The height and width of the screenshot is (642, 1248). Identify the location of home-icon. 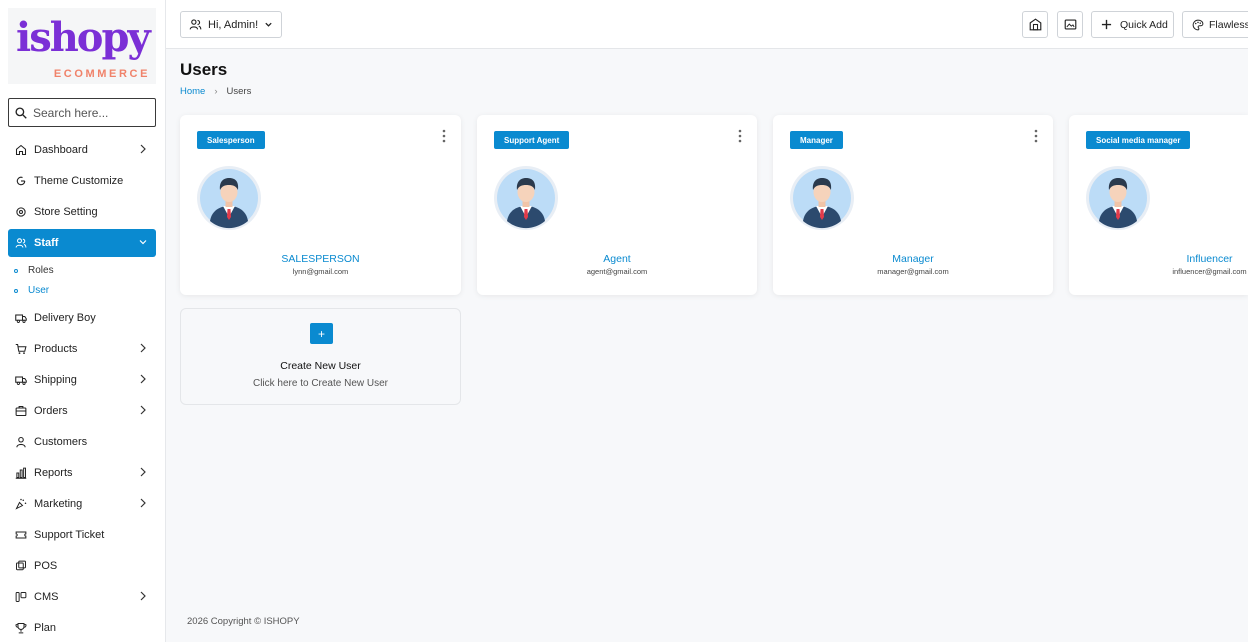
(20, 150).